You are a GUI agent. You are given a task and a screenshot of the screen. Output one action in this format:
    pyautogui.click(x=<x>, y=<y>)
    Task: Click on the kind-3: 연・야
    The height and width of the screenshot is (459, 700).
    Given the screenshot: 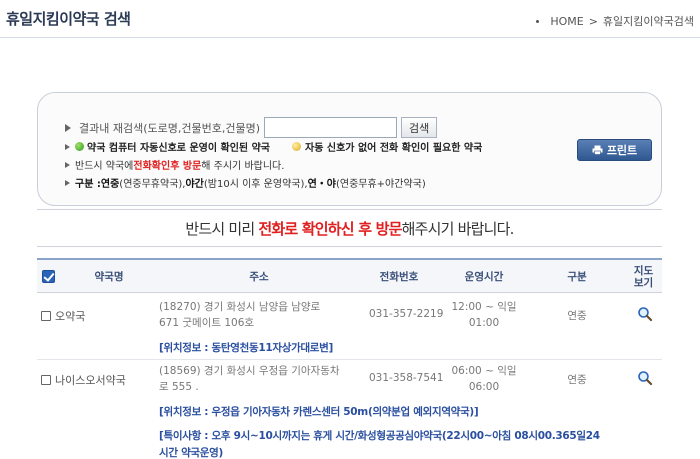 What is the action you would take?
    pyautogui.click(x=321, y=184)
    